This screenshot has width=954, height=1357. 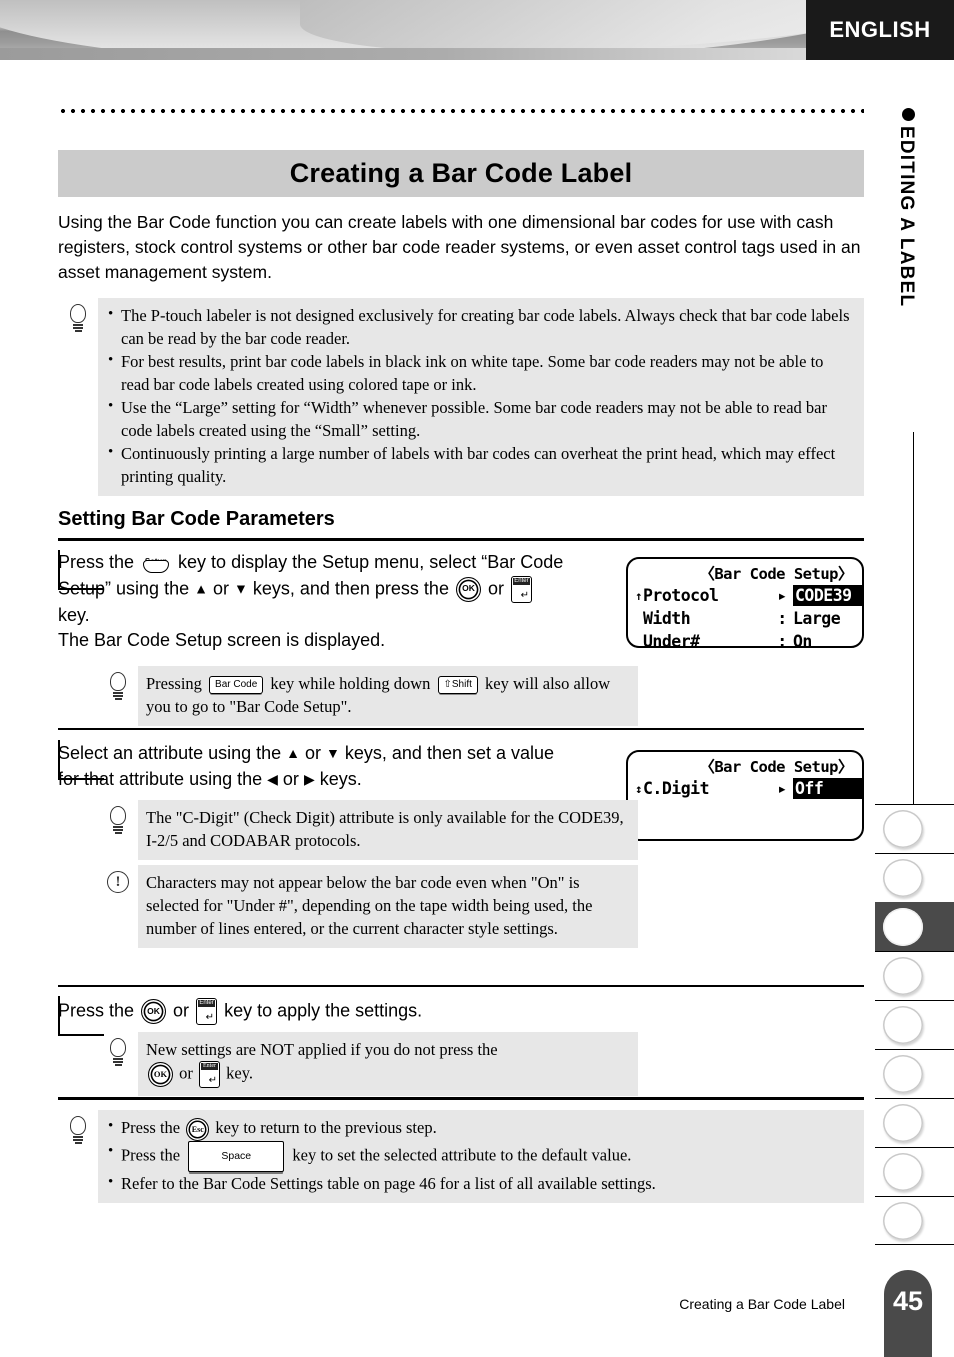 What do you see at coordinates (638, 595) in the screenshot?
I see `scroll-up-indicator-icon: ↑` at bounding box center [638, 595].